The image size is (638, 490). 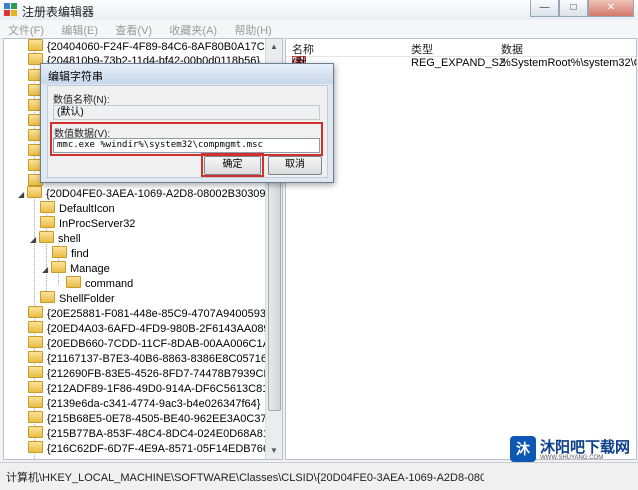 I want to click on watermark-logo-icon: 沐, so click(x=523, y=449).